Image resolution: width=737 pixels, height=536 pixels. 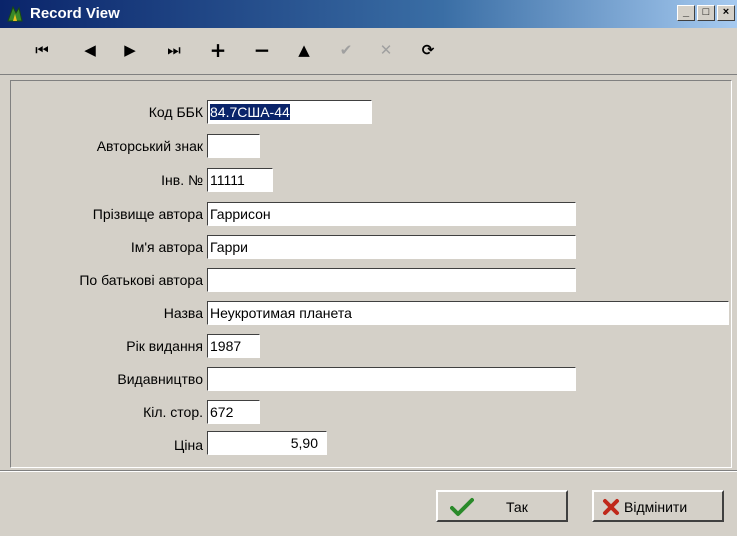 What do you see at coordinates (182, 180) in the screenshot?
I see `inv-no-label: Інв. №` at bounding box center [182, 180].